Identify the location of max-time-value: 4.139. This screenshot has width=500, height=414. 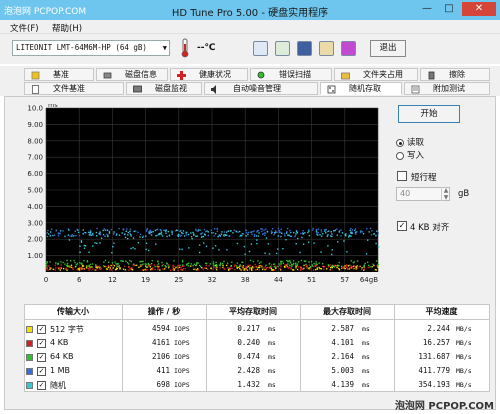
(342, 384).